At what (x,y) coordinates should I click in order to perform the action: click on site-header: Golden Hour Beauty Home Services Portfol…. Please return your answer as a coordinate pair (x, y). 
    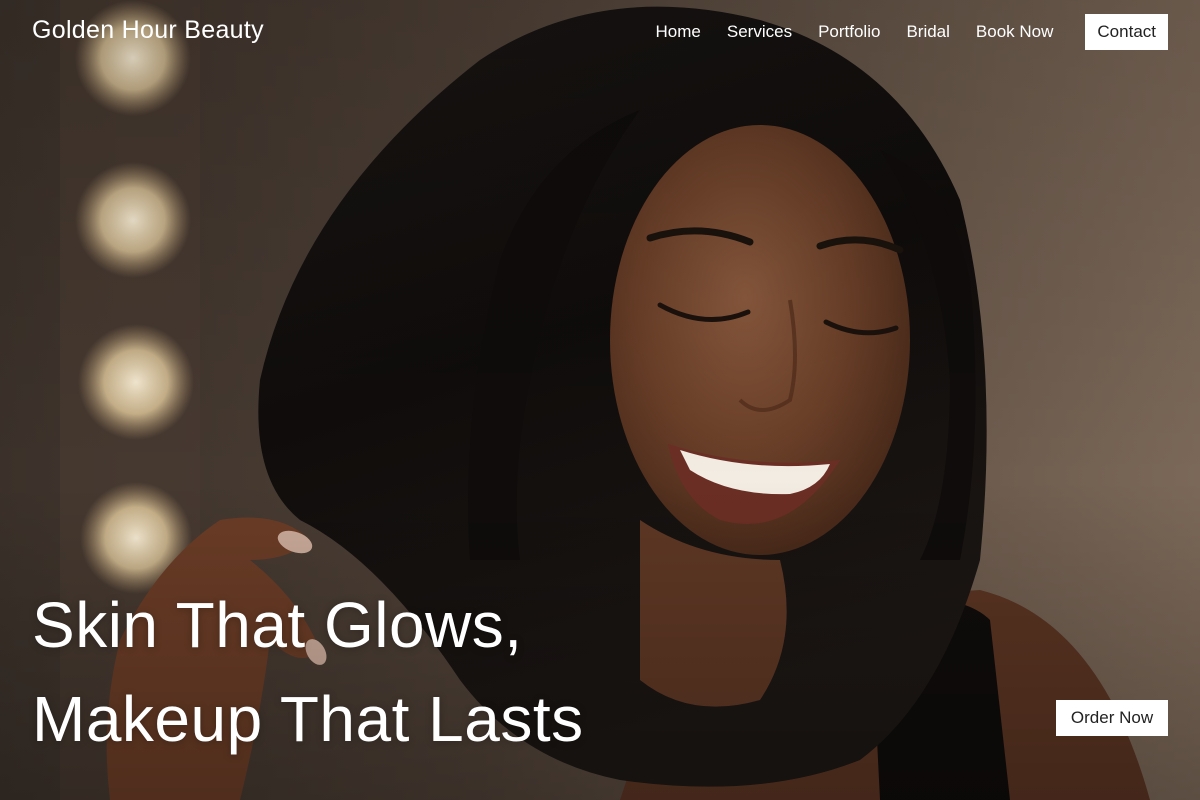
    Looking at the image, I should click on (600, 32).